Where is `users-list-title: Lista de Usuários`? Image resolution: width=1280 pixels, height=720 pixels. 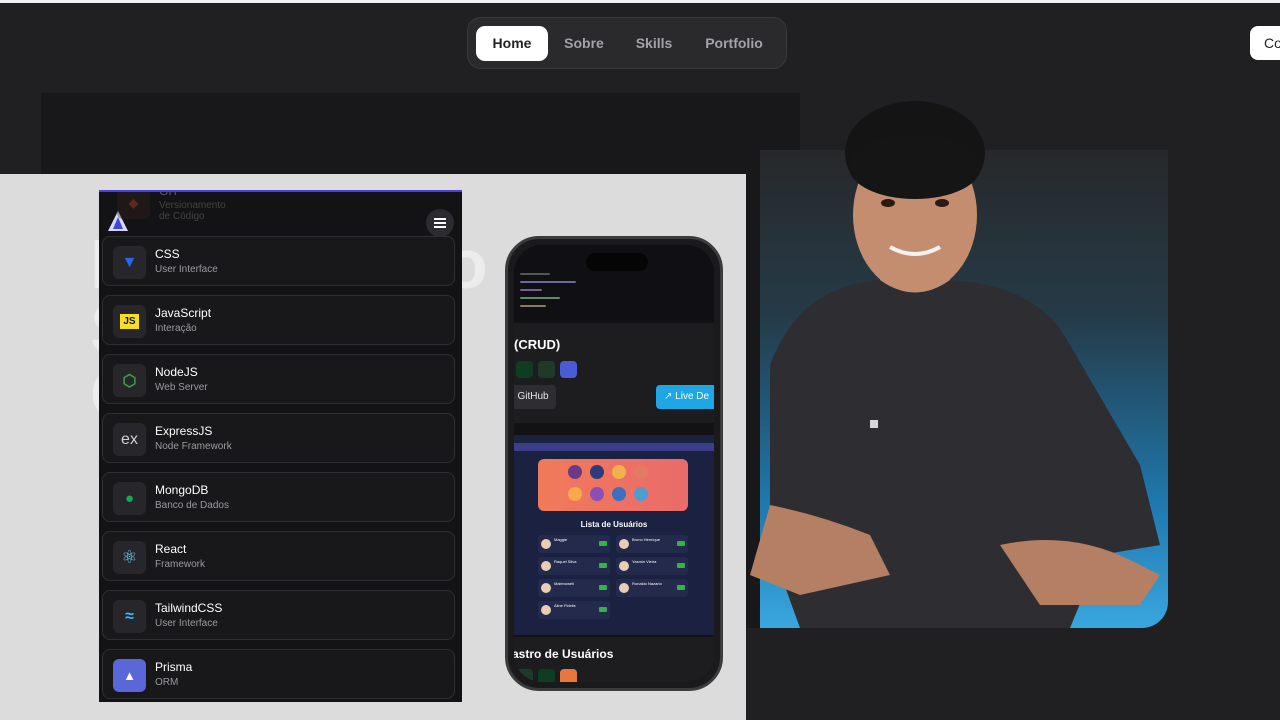
users-list-title: Lista de Usuários is located at coordinates (614, 524).